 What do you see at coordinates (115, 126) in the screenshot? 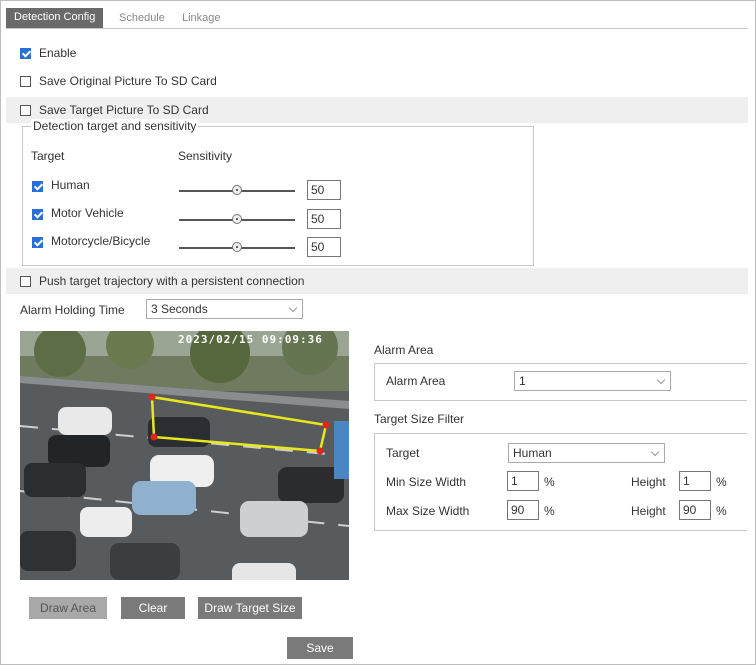
I see `detection-group-legend: Detection target and sensitivity` at bounding box center [115, 126].